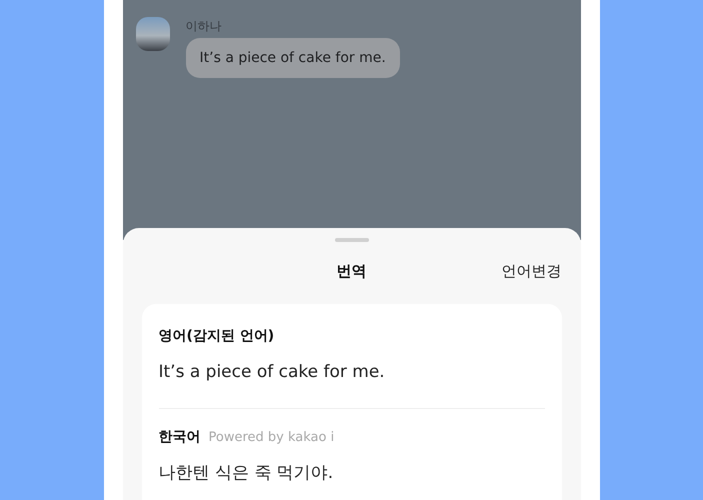  I want to click on source-language-label: 영어(감지된 언어), so click(216, 336).